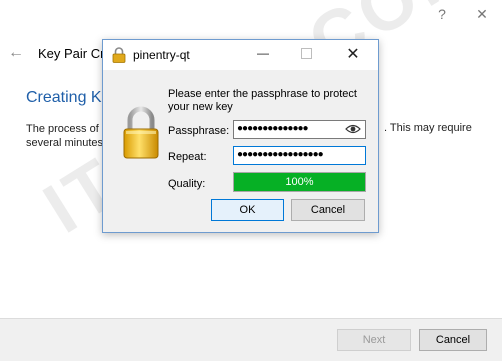  I want to click on passphrase-field: ●●●●●●●●●●●●●●, so click(299, 129).